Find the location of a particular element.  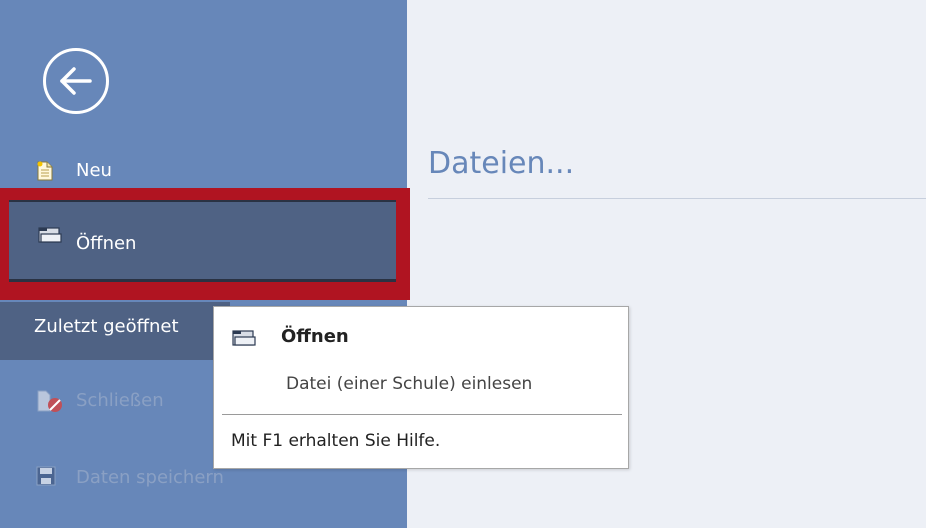

tooltip-help: Mit F1 erhalten Sie Hilfe. is located at coordinates (336, 441).